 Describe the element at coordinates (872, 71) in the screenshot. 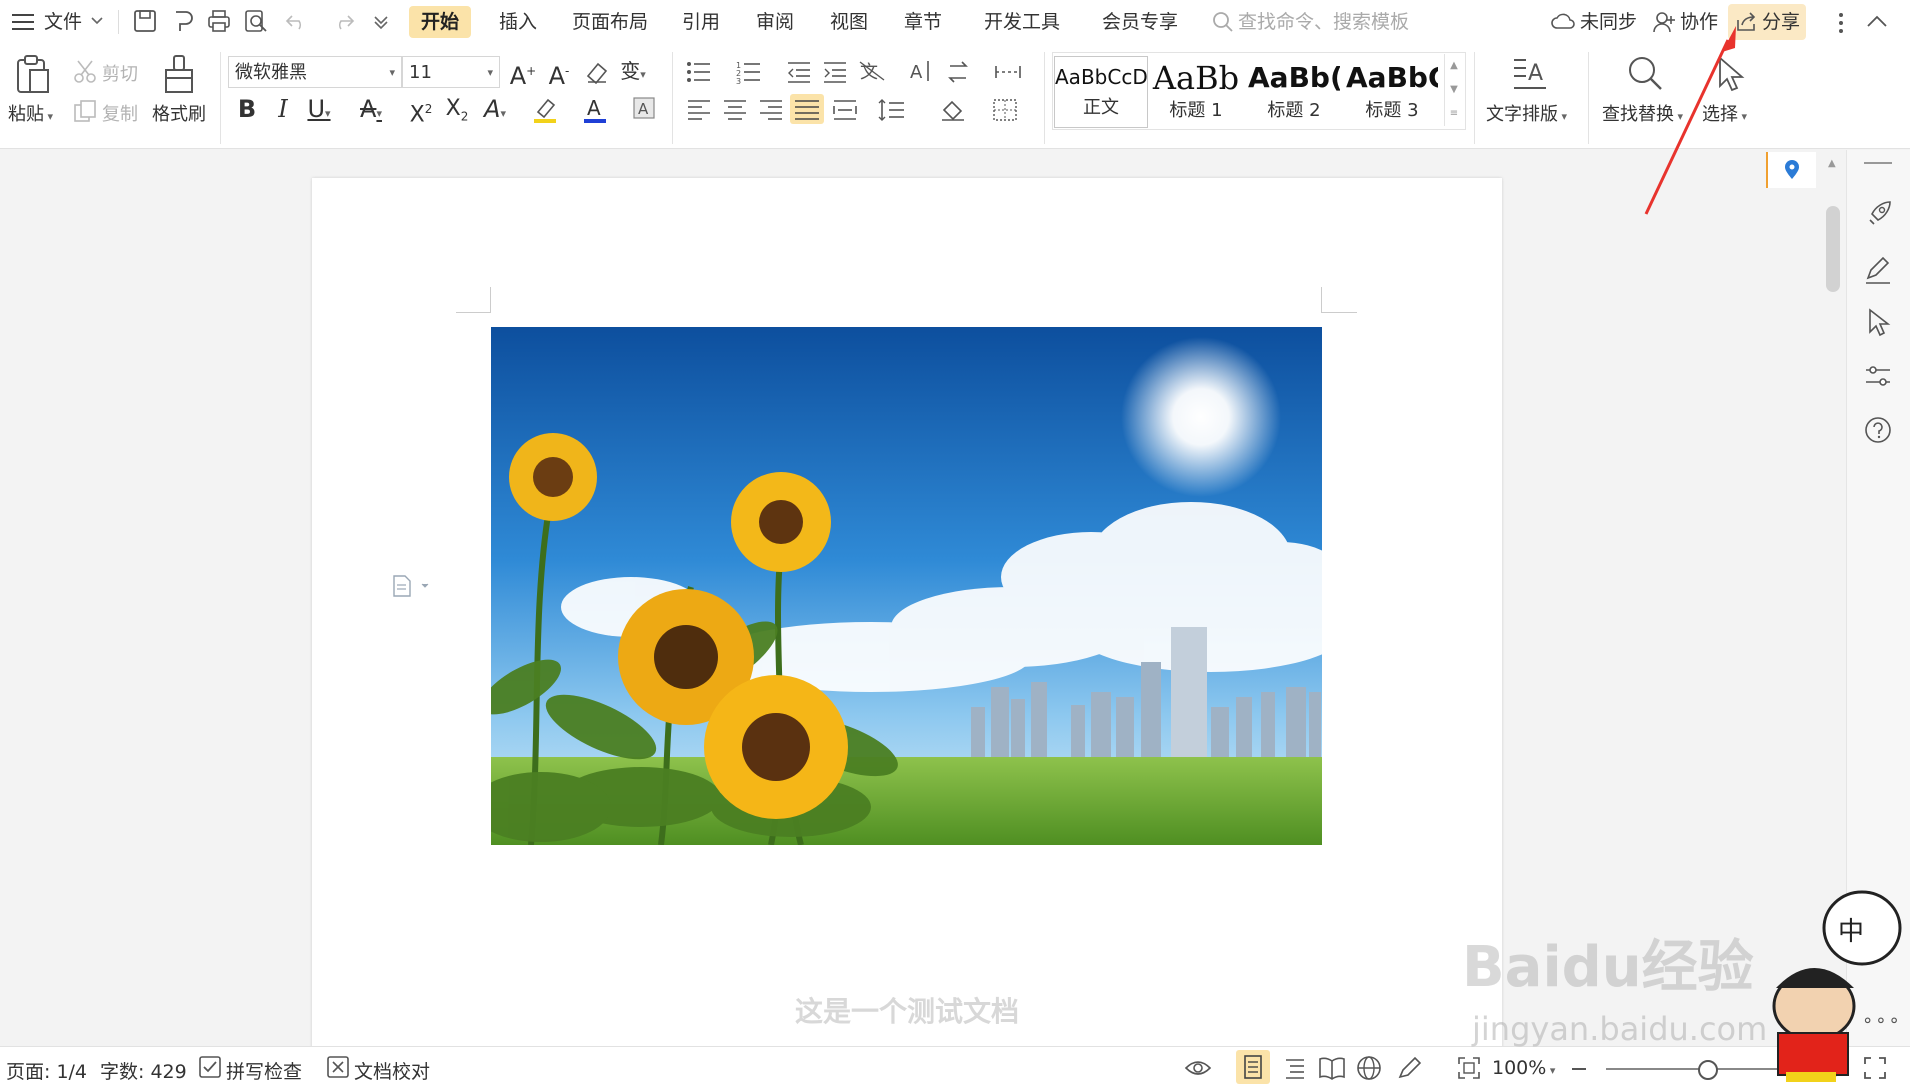

I see `chinese-layout-icon: 文` at that location.